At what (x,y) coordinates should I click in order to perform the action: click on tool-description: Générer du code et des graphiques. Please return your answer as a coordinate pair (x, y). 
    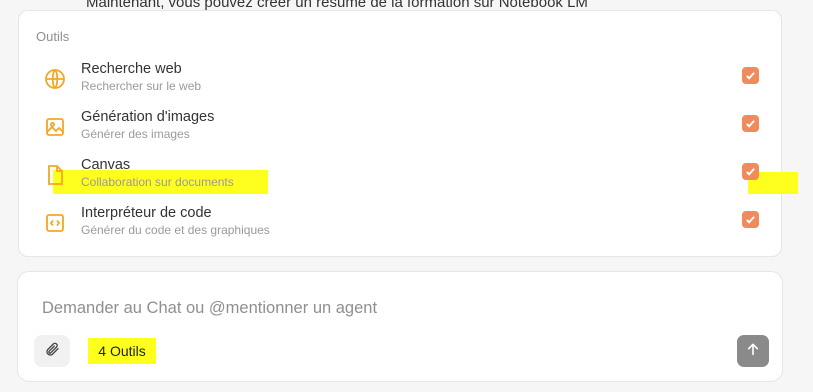
    Looking at the image, I should click on (175, 230).